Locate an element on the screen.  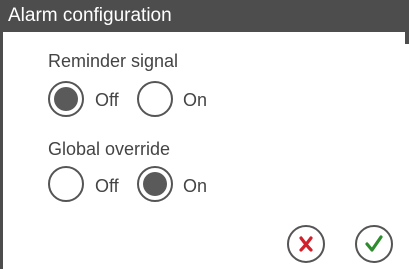
x-icon is located at coordinates (306, 244).